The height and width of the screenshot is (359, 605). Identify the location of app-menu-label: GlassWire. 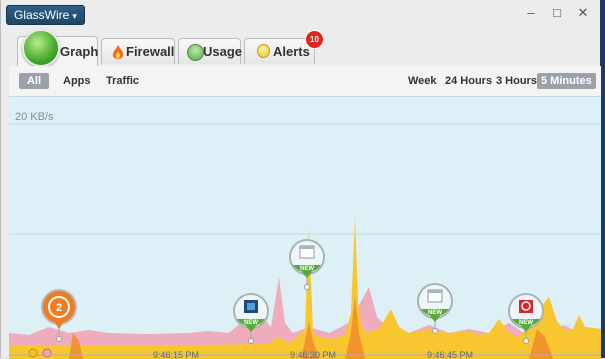
(42, 15).